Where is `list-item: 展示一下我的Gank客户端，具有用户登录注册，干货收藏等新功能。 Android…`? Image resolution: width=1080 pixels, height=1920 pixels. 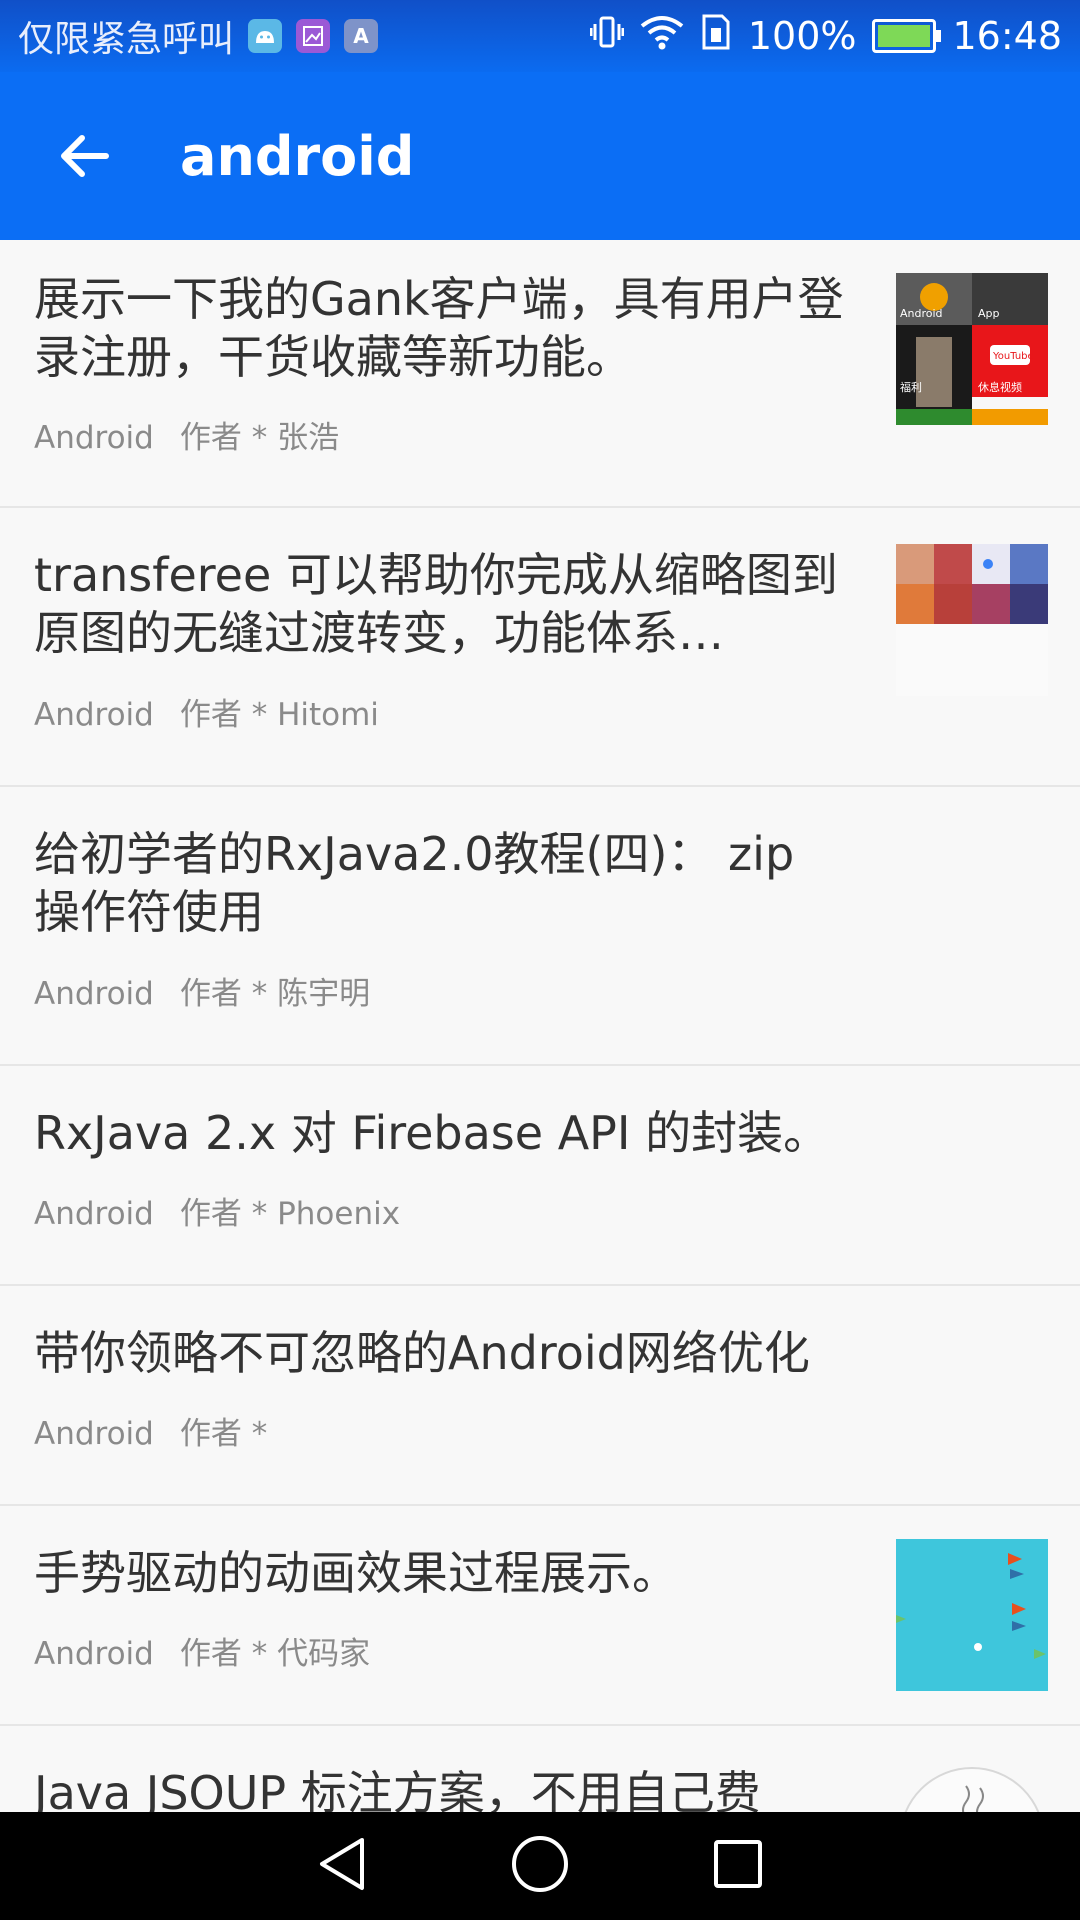
list-item: 展示一下我的Gank客户端，具有用户登录注册，干货收藏等新功能。 Android… is located at coordinates (540, 374).